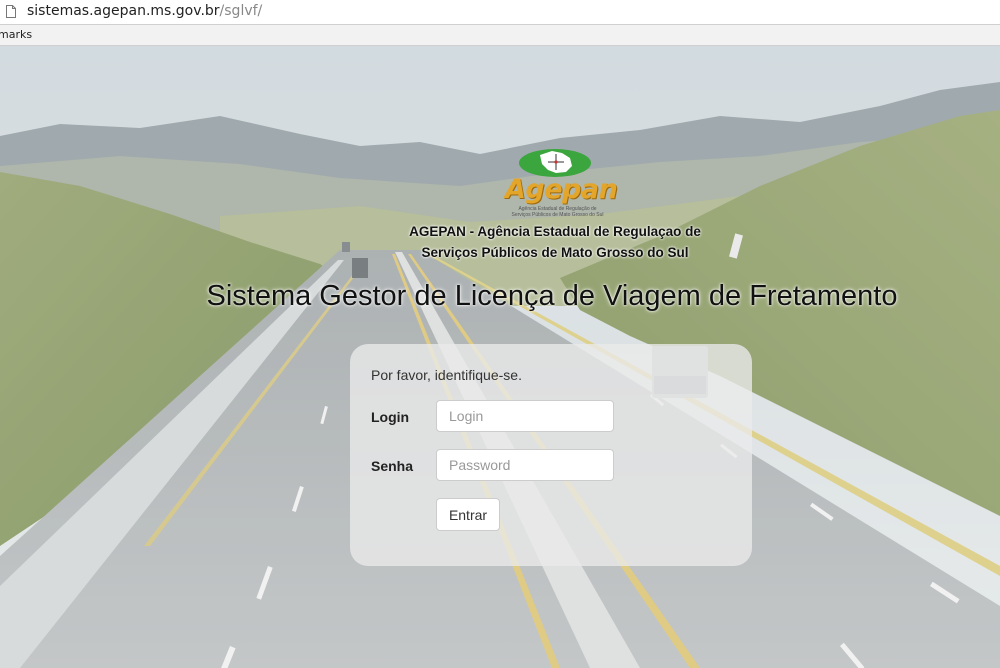 The width and height of the screenshot is (1000, 668). I want to click on url-path: /sglvf/, so click(241, 11).